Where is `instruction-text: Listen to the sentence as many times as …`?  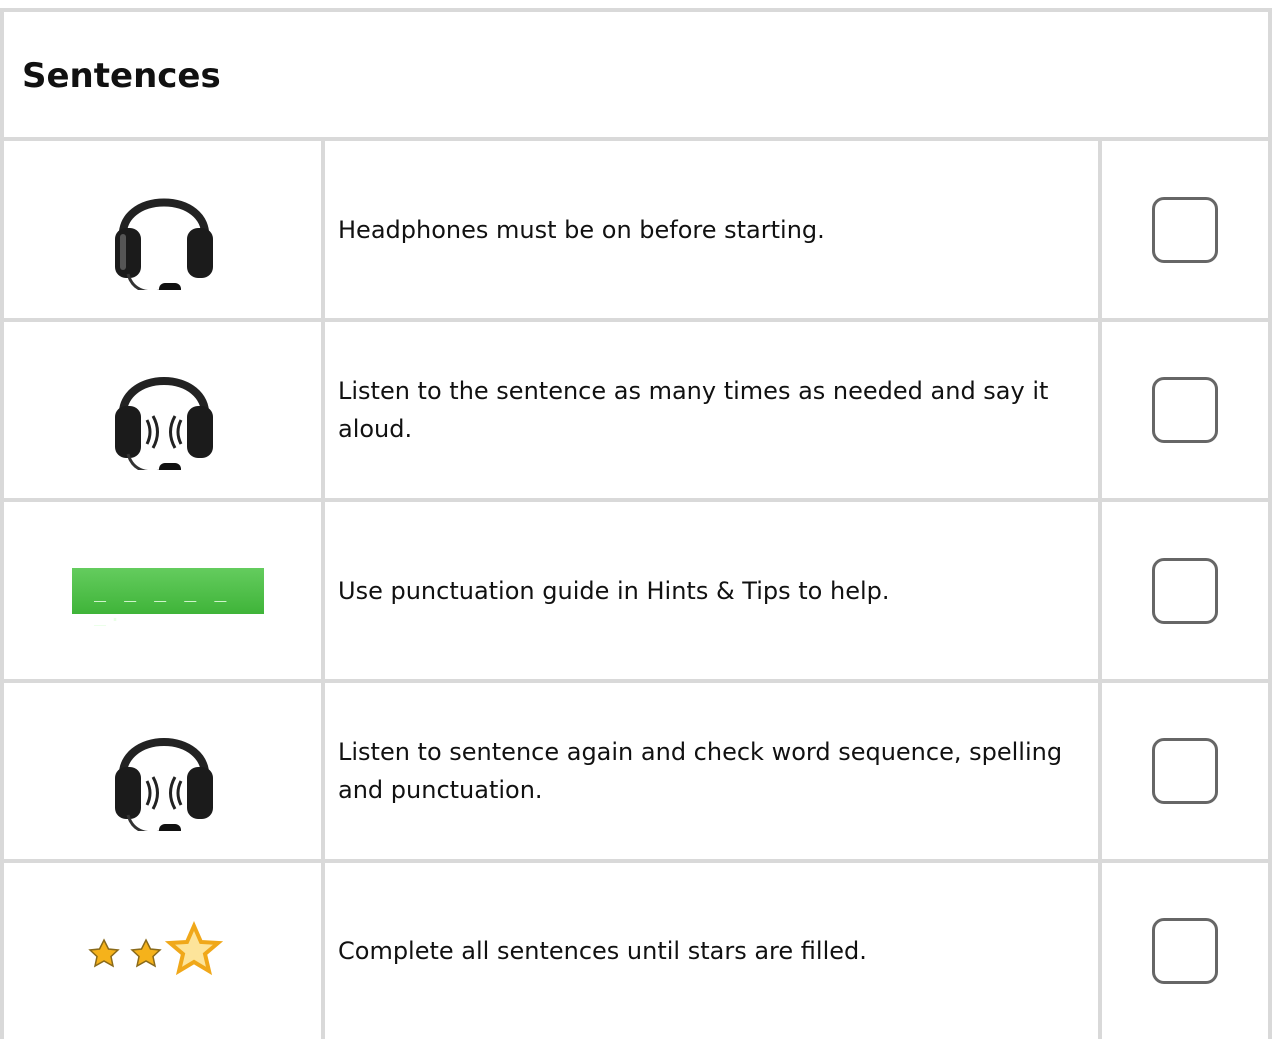 instruction-text: Listen to the sentence as many times as … is located at coordinates (693, 410).